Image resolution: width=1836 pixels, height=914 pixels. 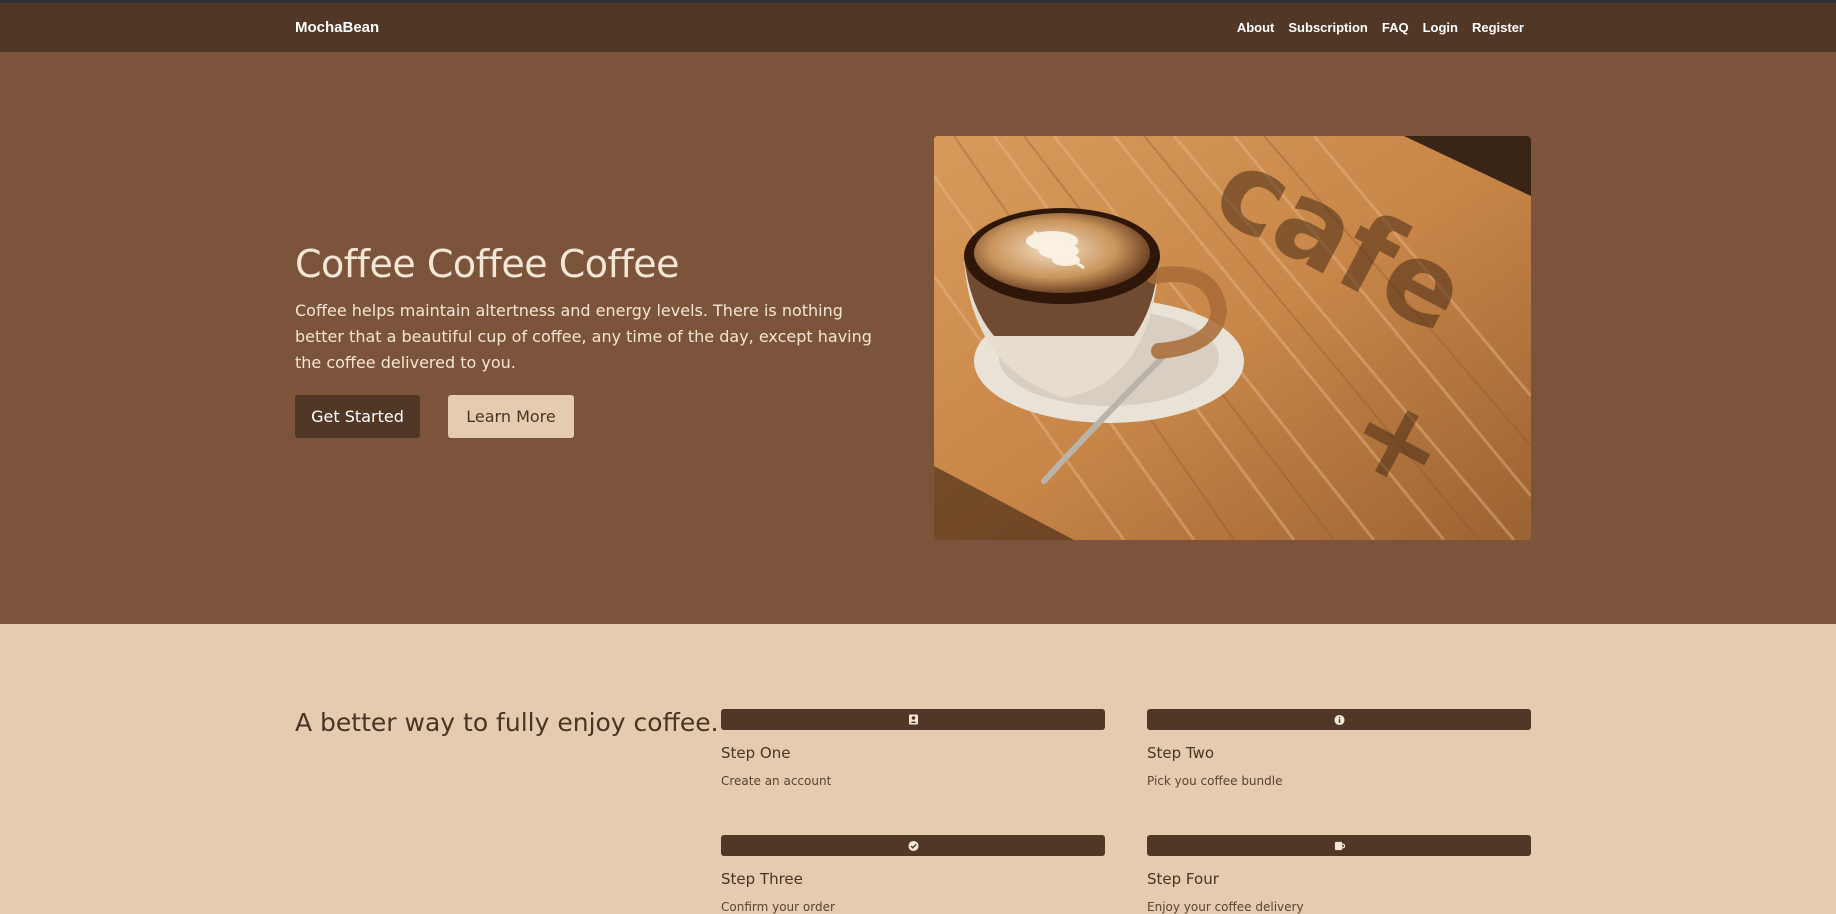 I want to click on info-icon, so click(x=1339, y=719).